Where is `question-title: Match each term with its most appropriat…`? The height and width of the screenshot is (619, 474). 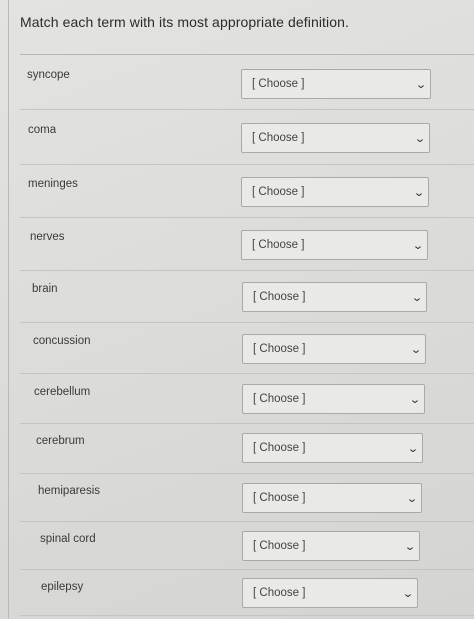 question-title: Match each term with its most appropriat… is located at coordinates (185, 22).